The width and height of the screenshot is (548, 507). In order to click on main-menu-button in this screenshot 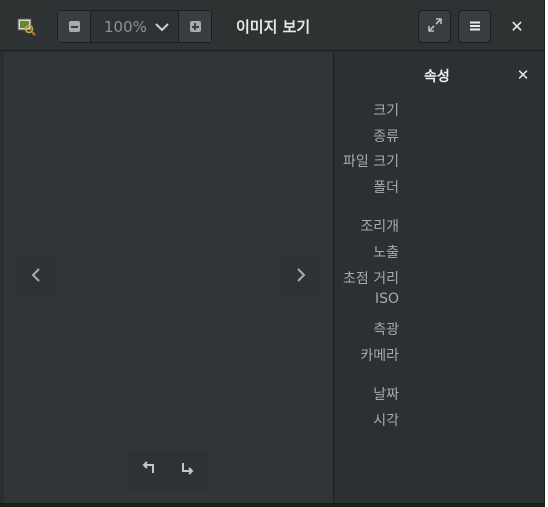, I will do `click(474, 26)`.